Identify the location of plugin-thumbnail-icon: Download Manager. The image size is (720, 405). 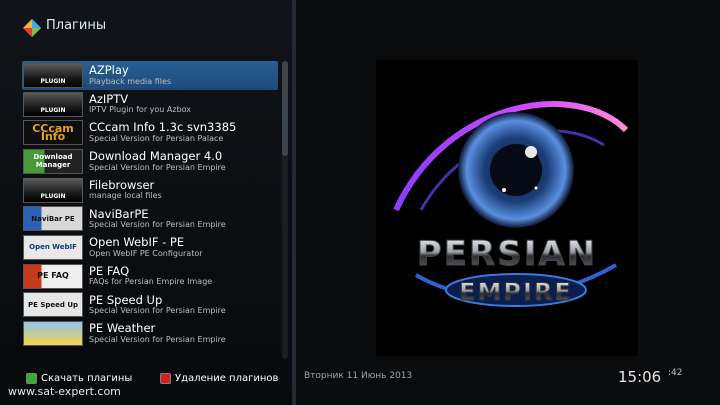
(53, 161).